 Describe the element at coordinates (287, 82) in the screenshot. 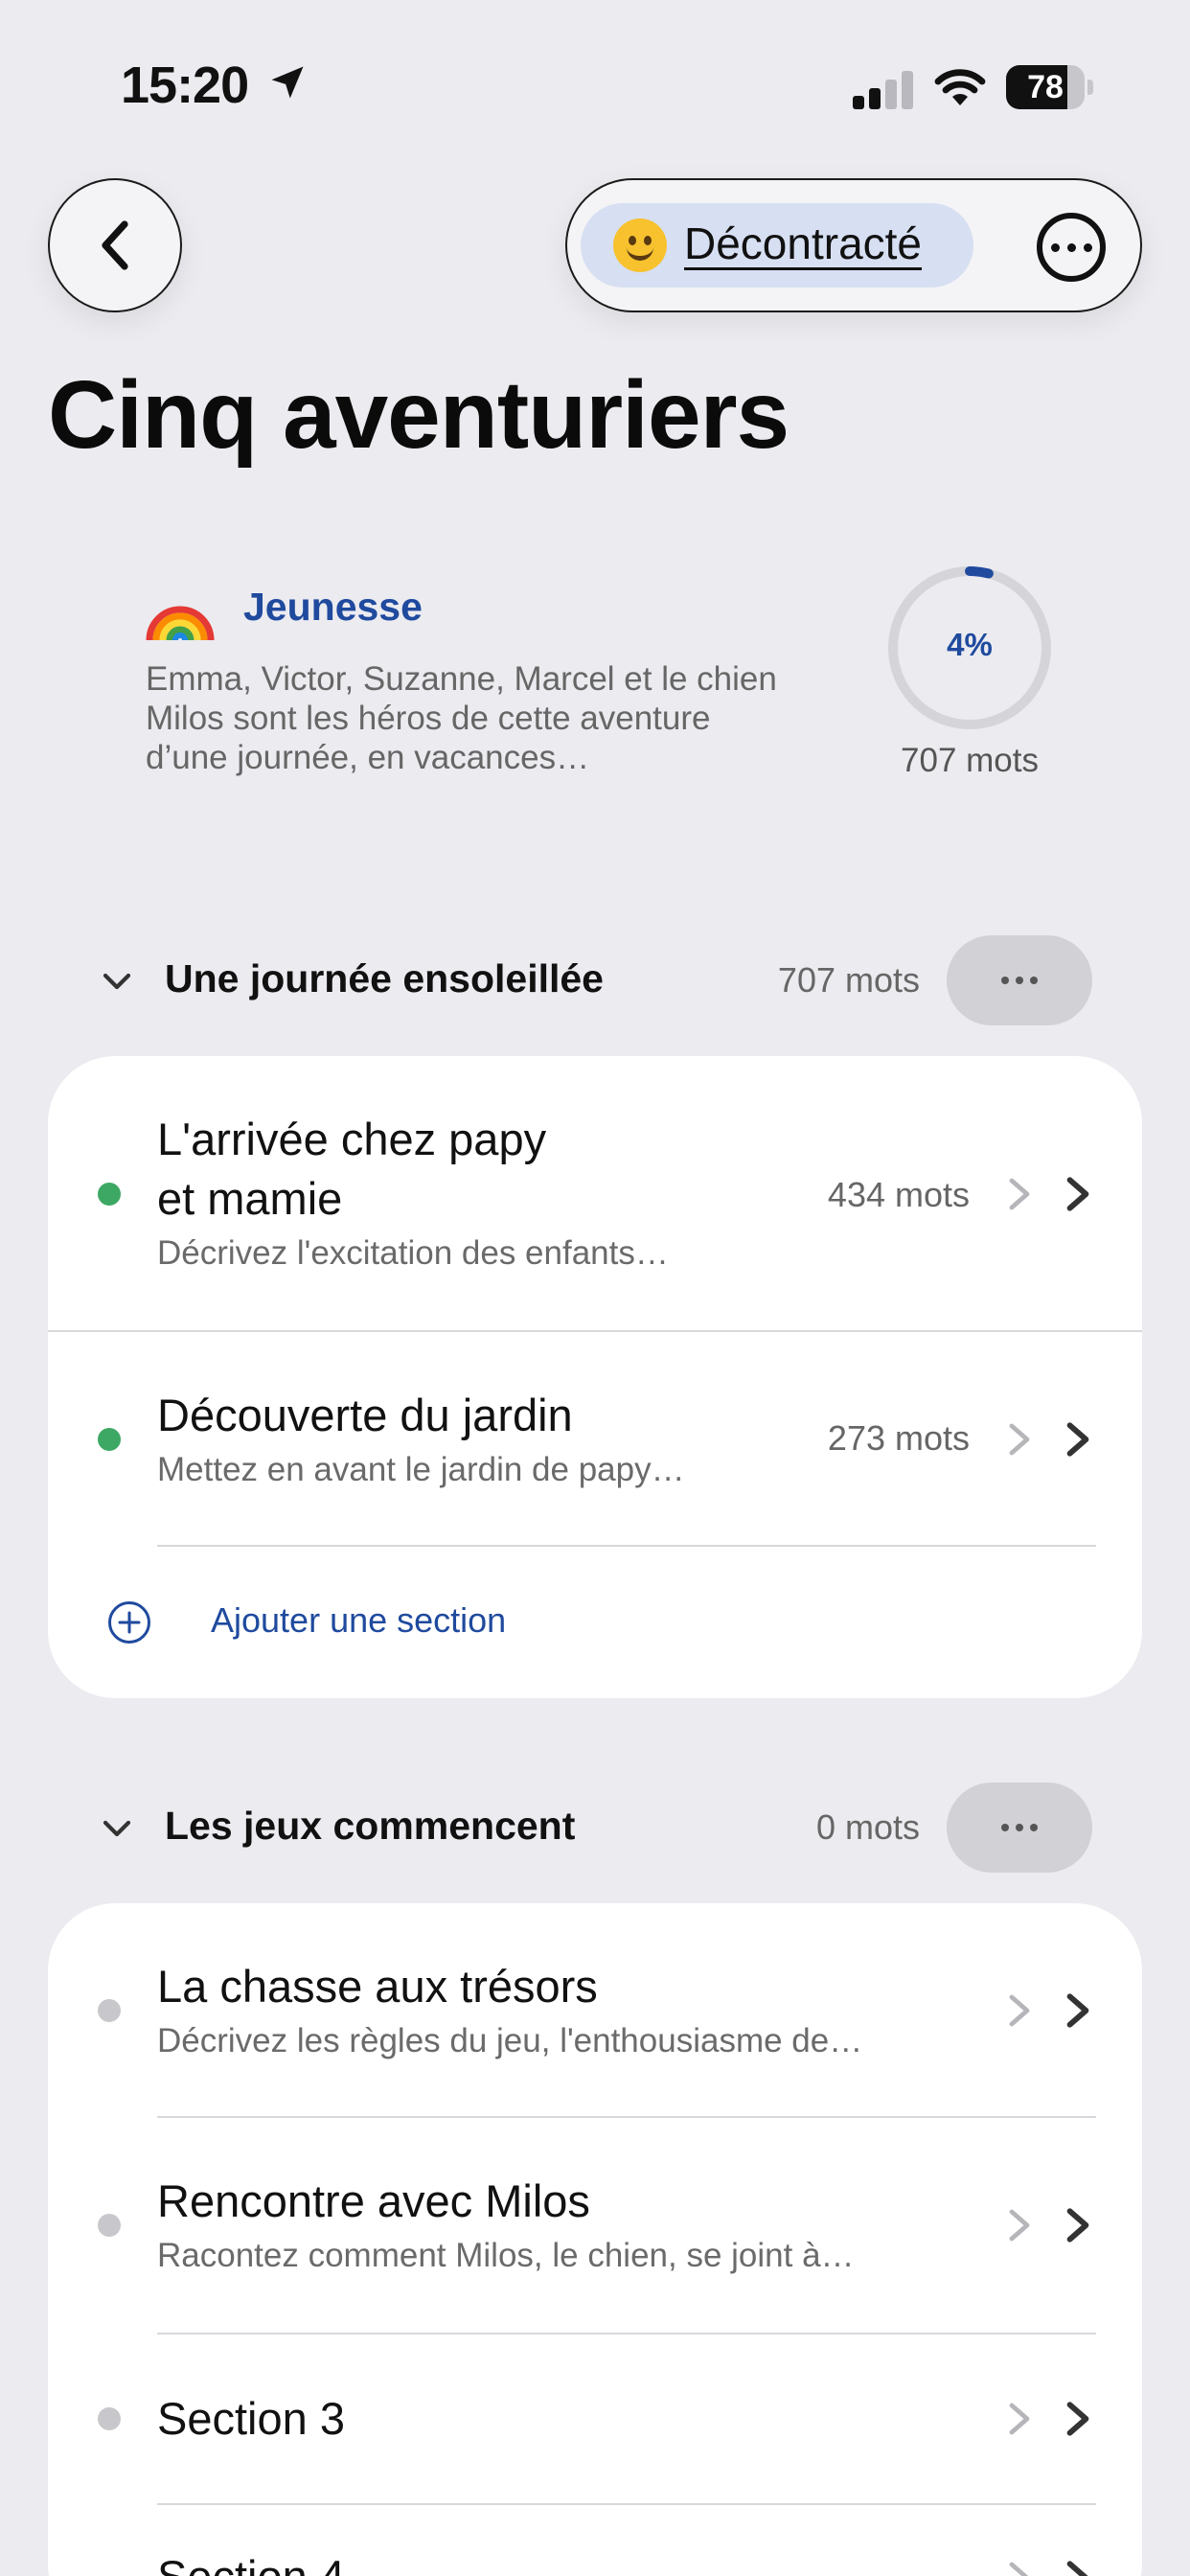

I see `location-arrow-icon` at that location.